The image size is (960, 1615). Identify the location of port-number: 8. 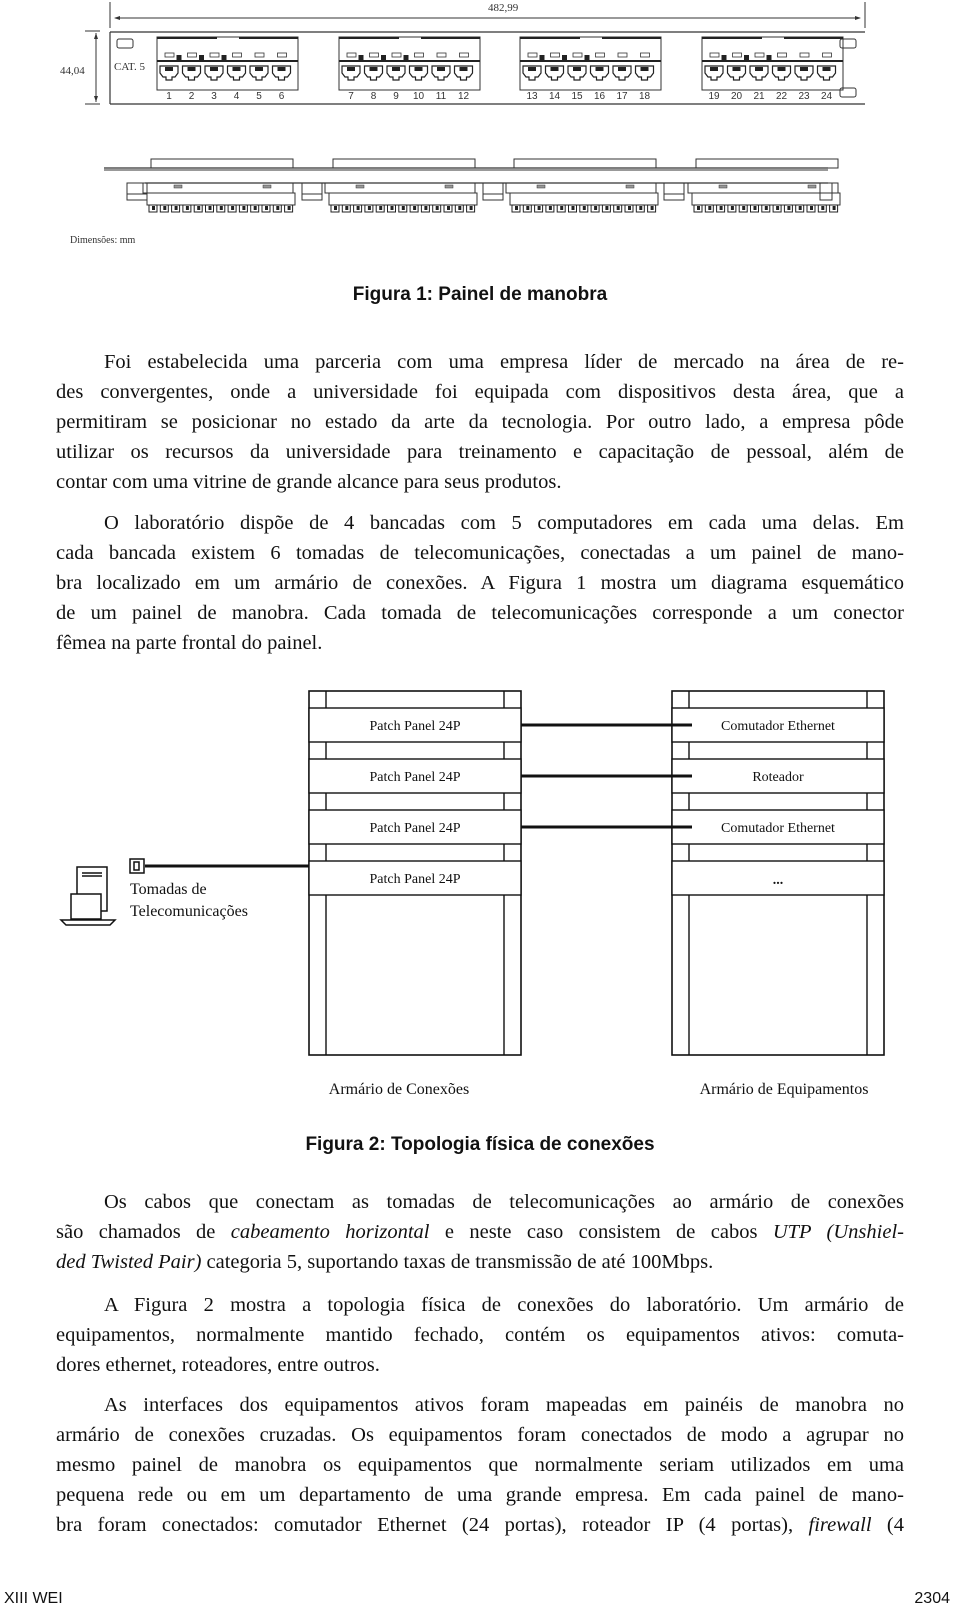
(374, 96).